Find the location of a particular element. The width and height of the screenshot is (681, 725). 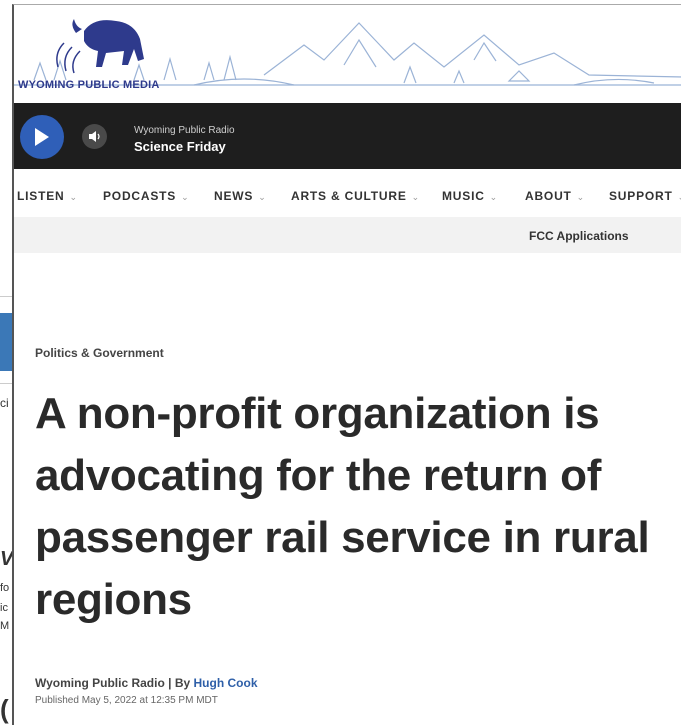

nav-item-label: SUPPORT is located at coordinates (641, 196).